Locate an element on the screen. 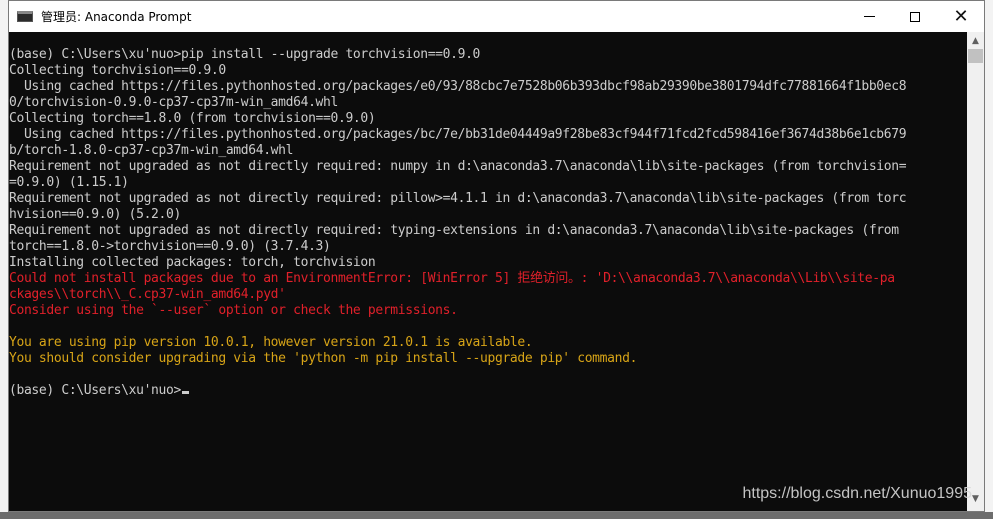 Image resolution: width=993 pixels, height=519 pixels. window-title: 管理员: Anaconda Prompt is located at coordinates (116, 17).